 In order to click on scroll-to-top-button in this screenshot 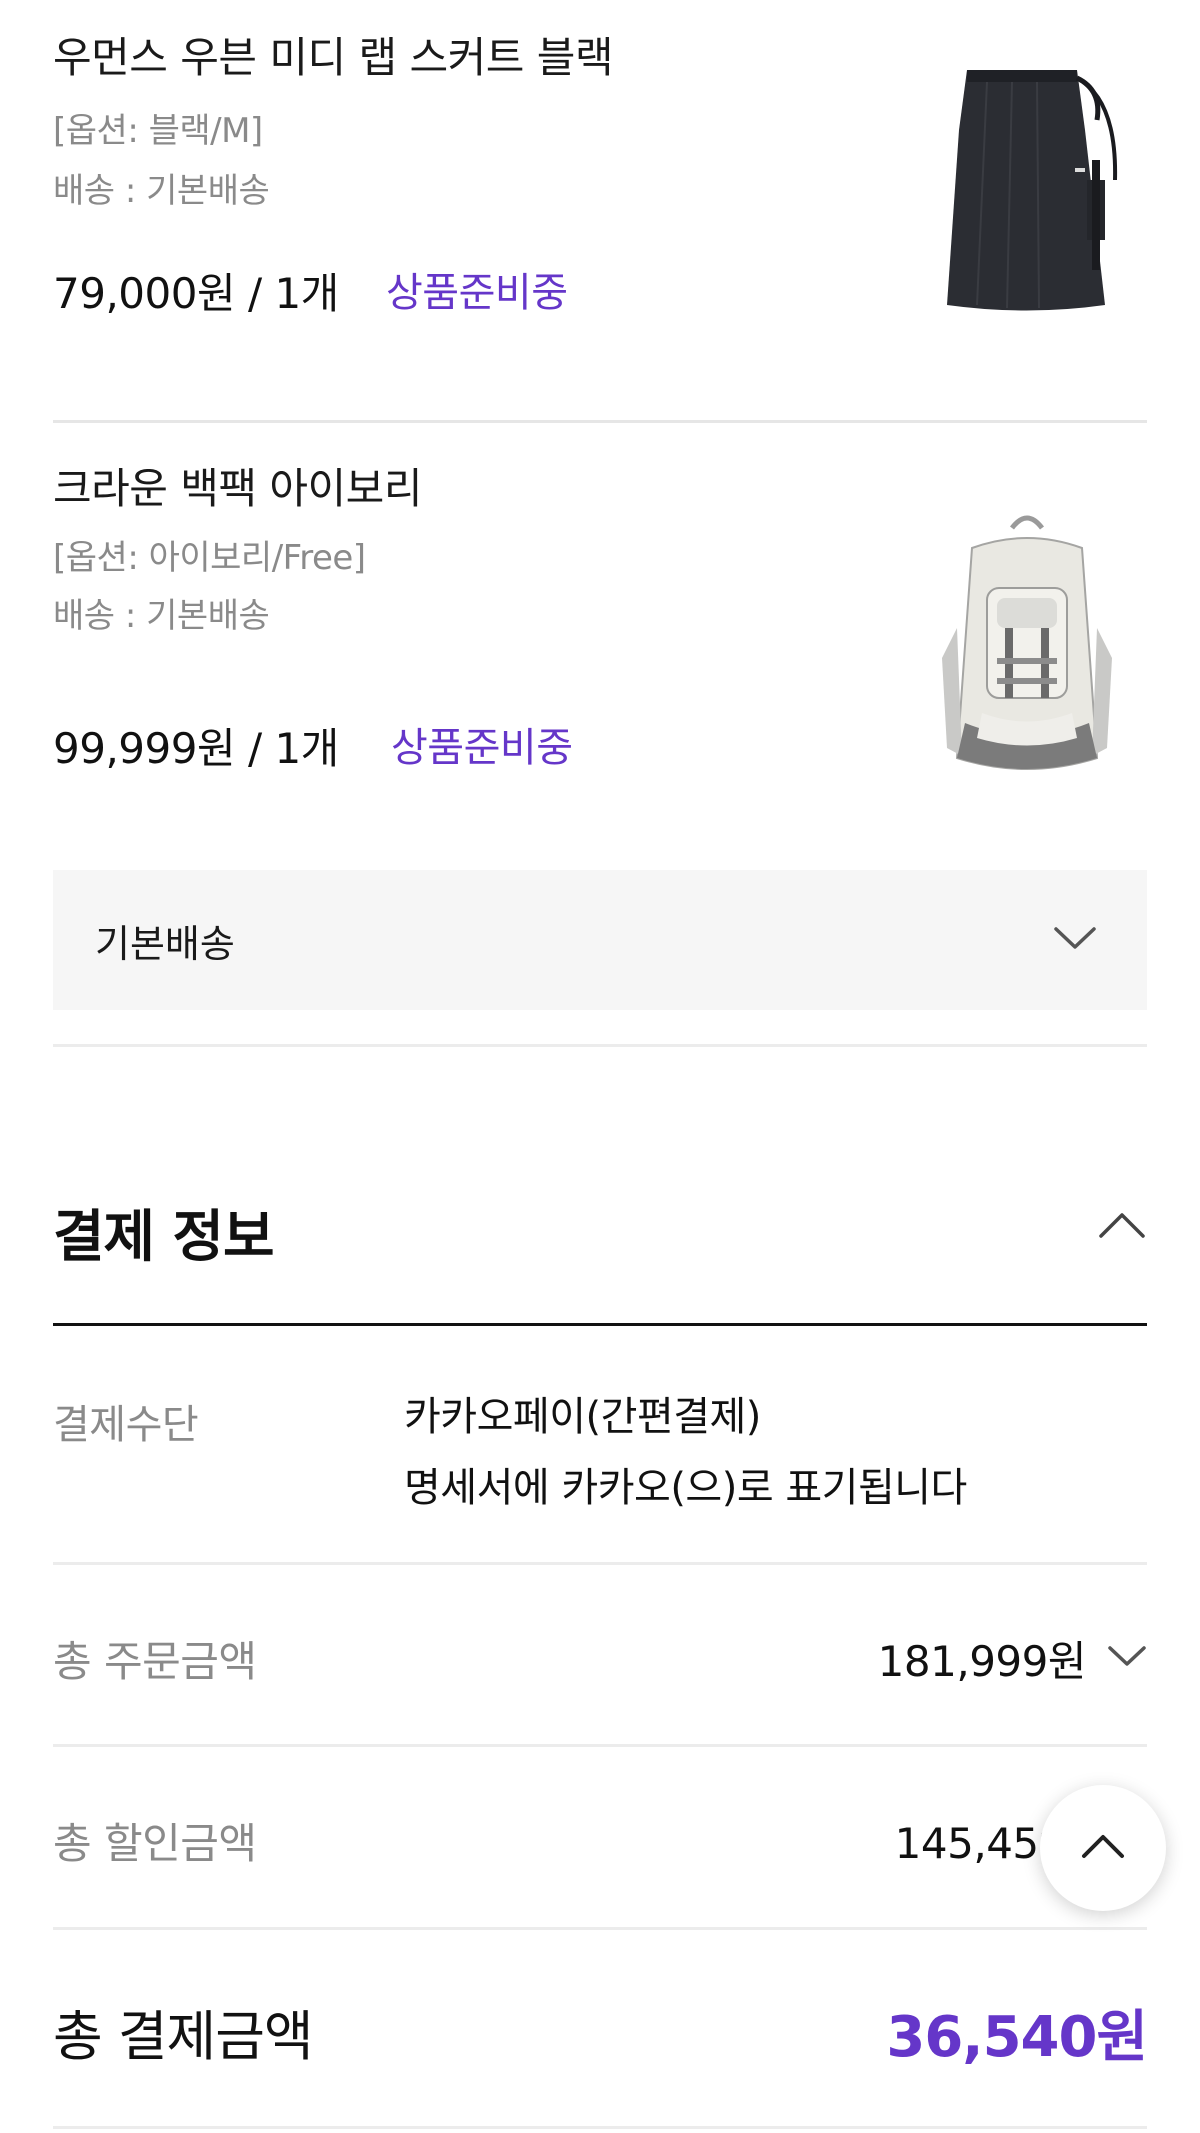, I will do `click(1103, 1848)`.